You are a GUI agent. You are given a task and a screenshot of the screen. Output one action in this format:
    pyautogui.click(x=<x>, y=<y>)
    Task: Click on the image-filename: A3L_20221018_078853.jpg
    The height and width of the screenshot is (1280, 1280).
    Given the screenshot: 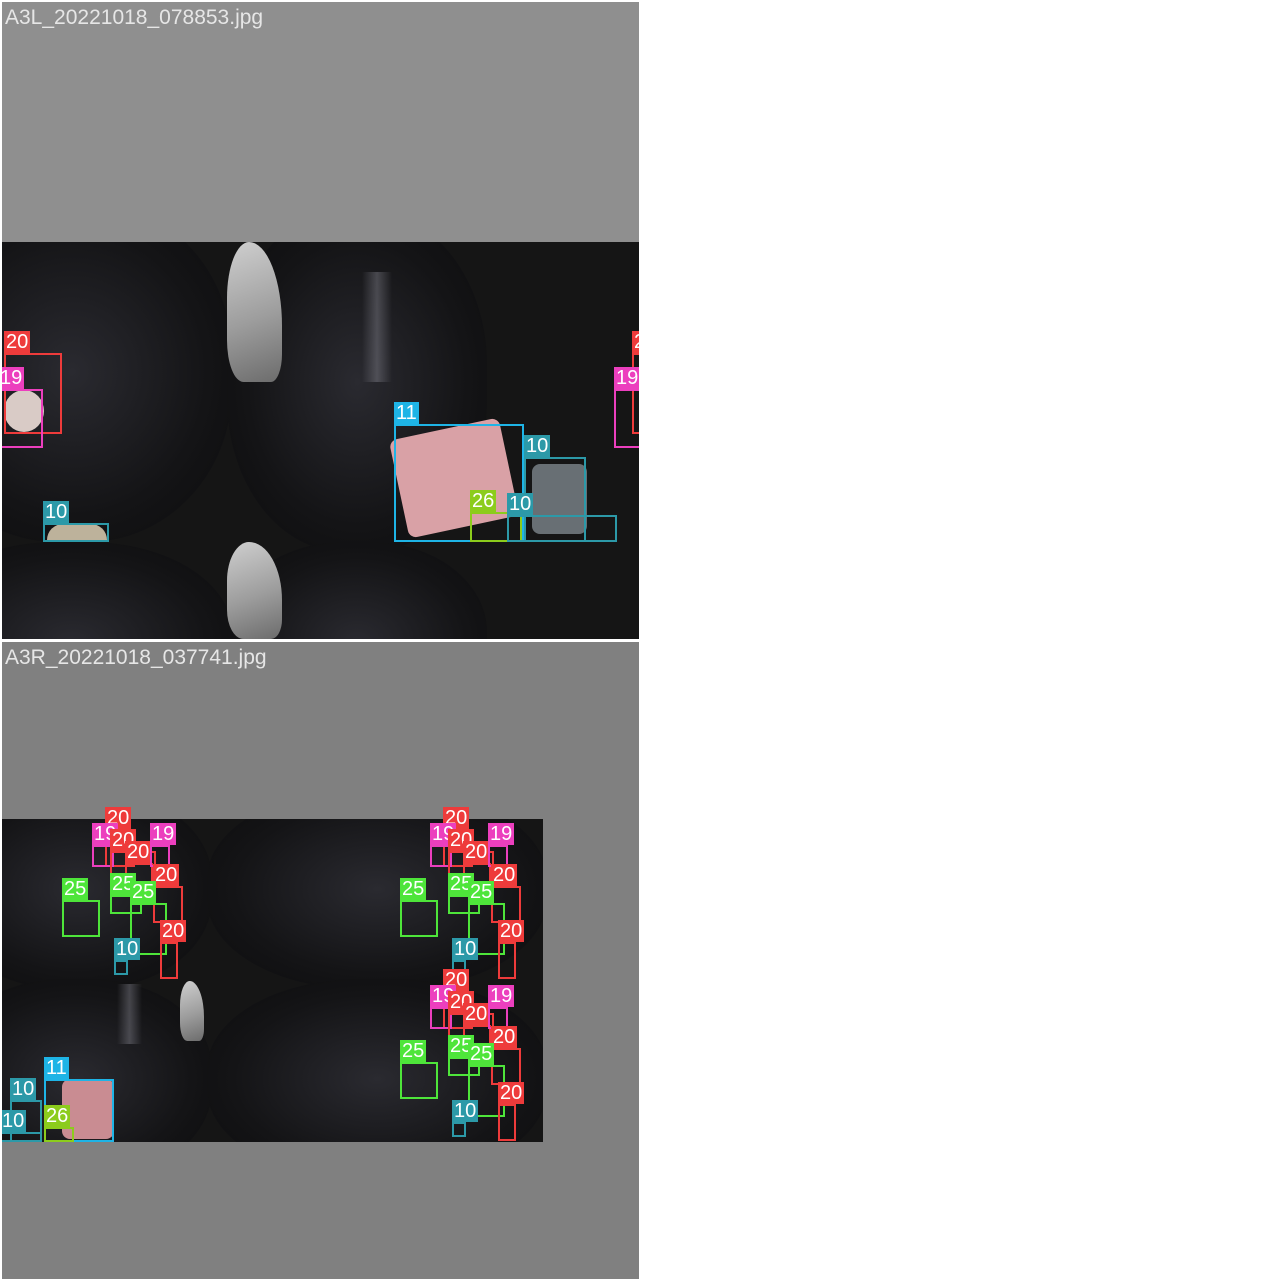 What is the action you would take?
    pyautogui.click(x=134, y=17)
    